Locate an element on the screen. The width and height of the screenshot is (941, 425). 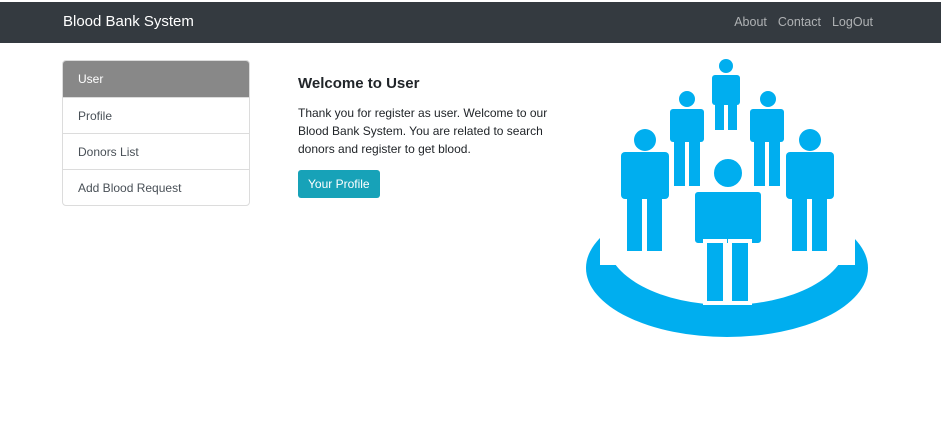
nav-contact-link: Contact is located at coordinates (799, 22).